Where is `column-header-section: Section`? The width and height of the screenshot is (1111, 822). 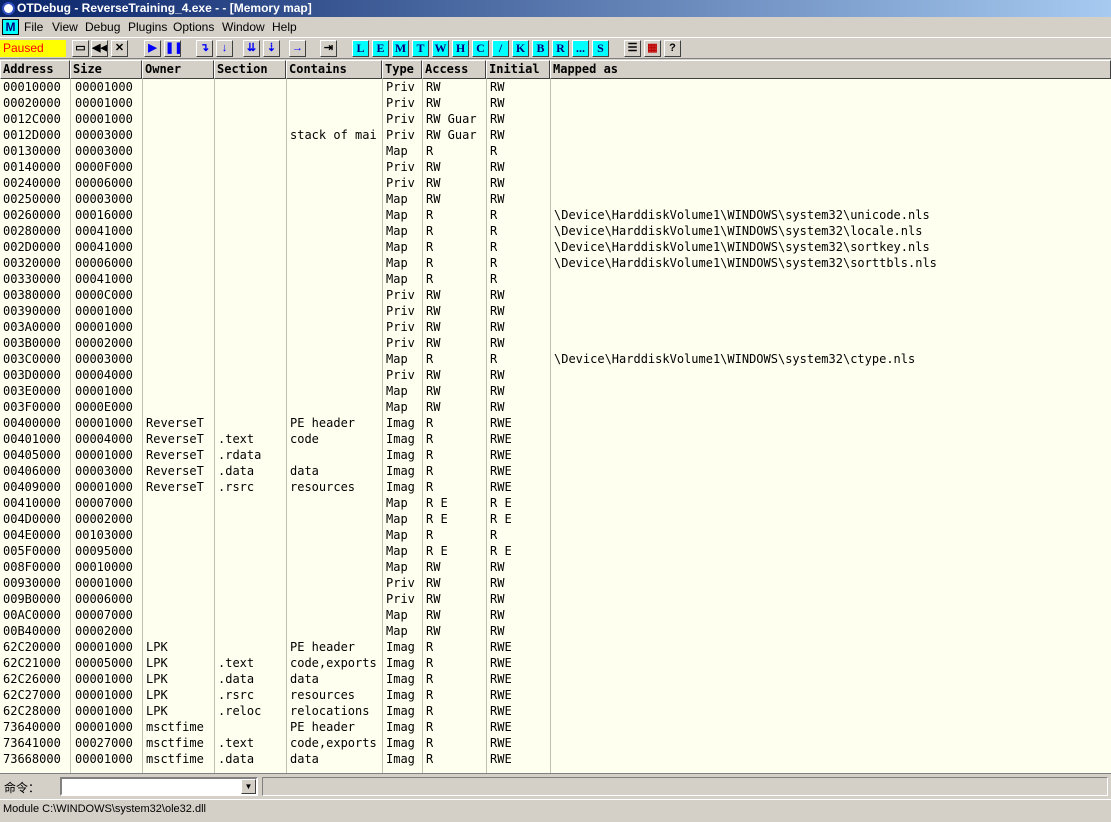 column-header-section: Section is located at coordinates (250, 69).